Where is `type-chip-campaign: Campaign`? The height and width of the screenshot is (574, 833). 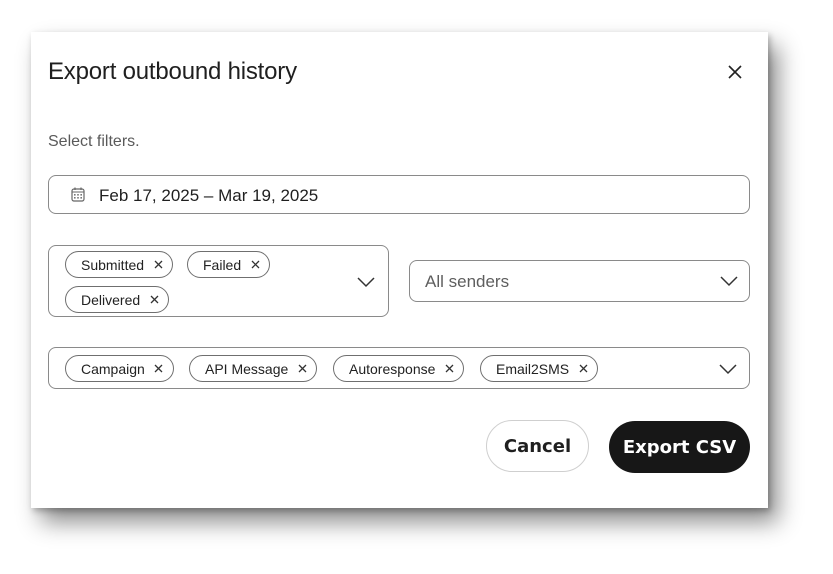 type-chip-campaign: Campaign is located at coordinates (119, 368).